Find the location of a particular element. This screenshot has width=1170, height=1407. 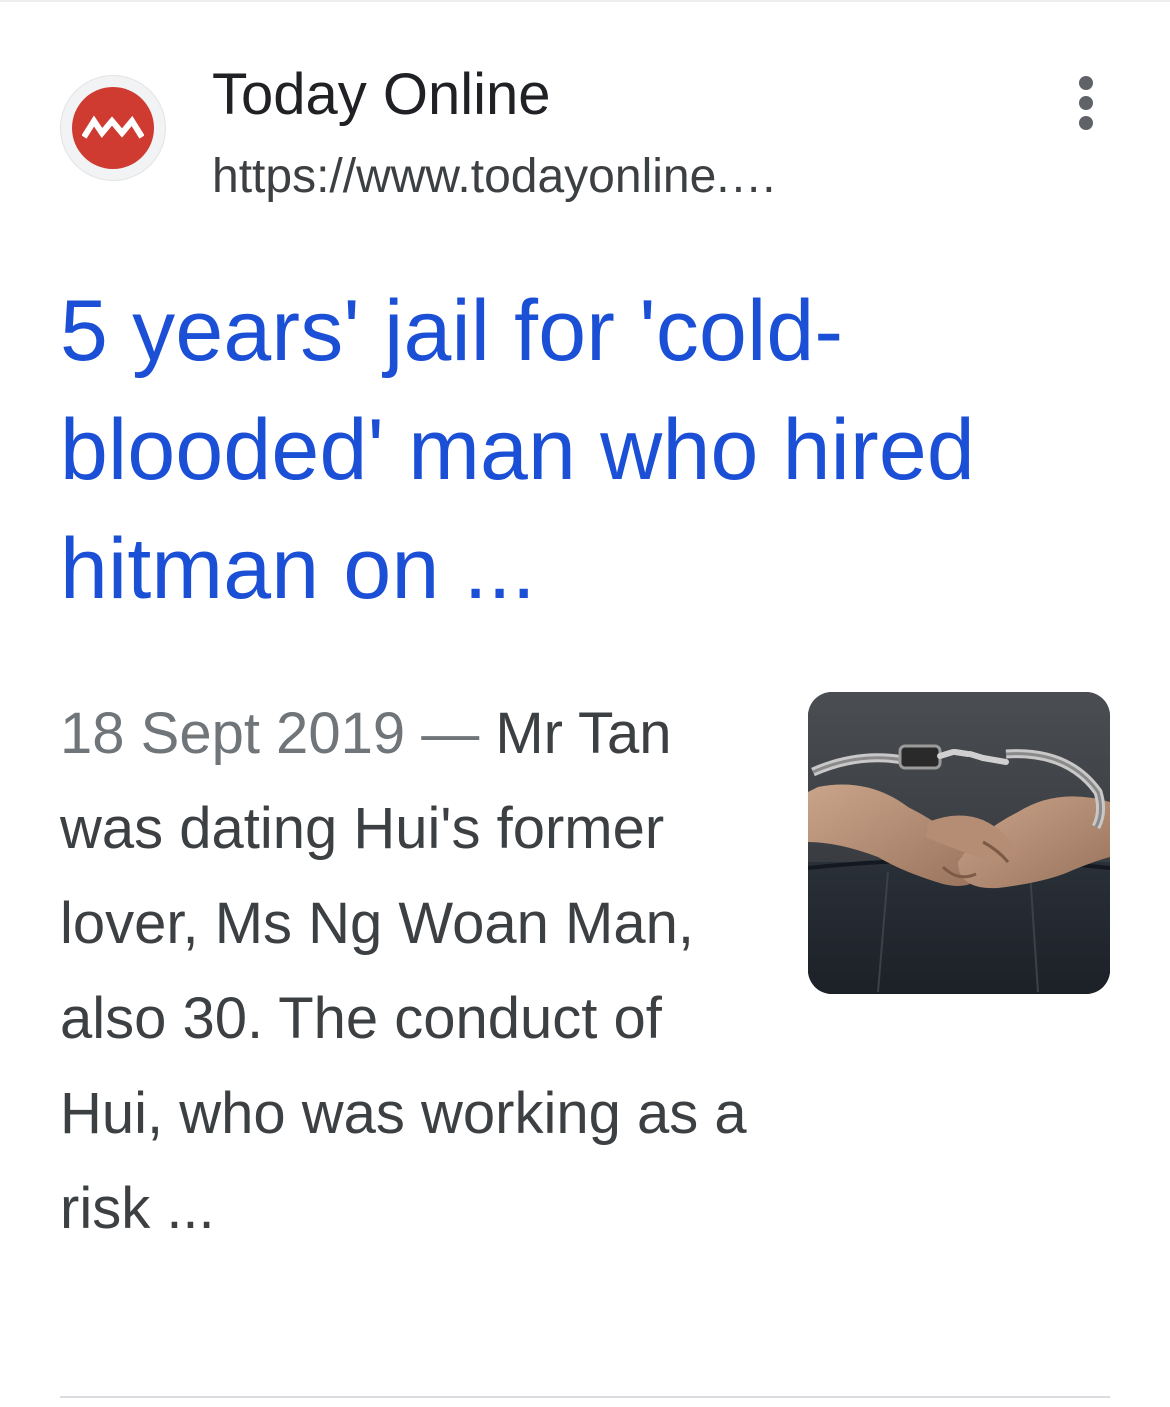

handcuffed-hands-image is located at coordinates (959, 843).